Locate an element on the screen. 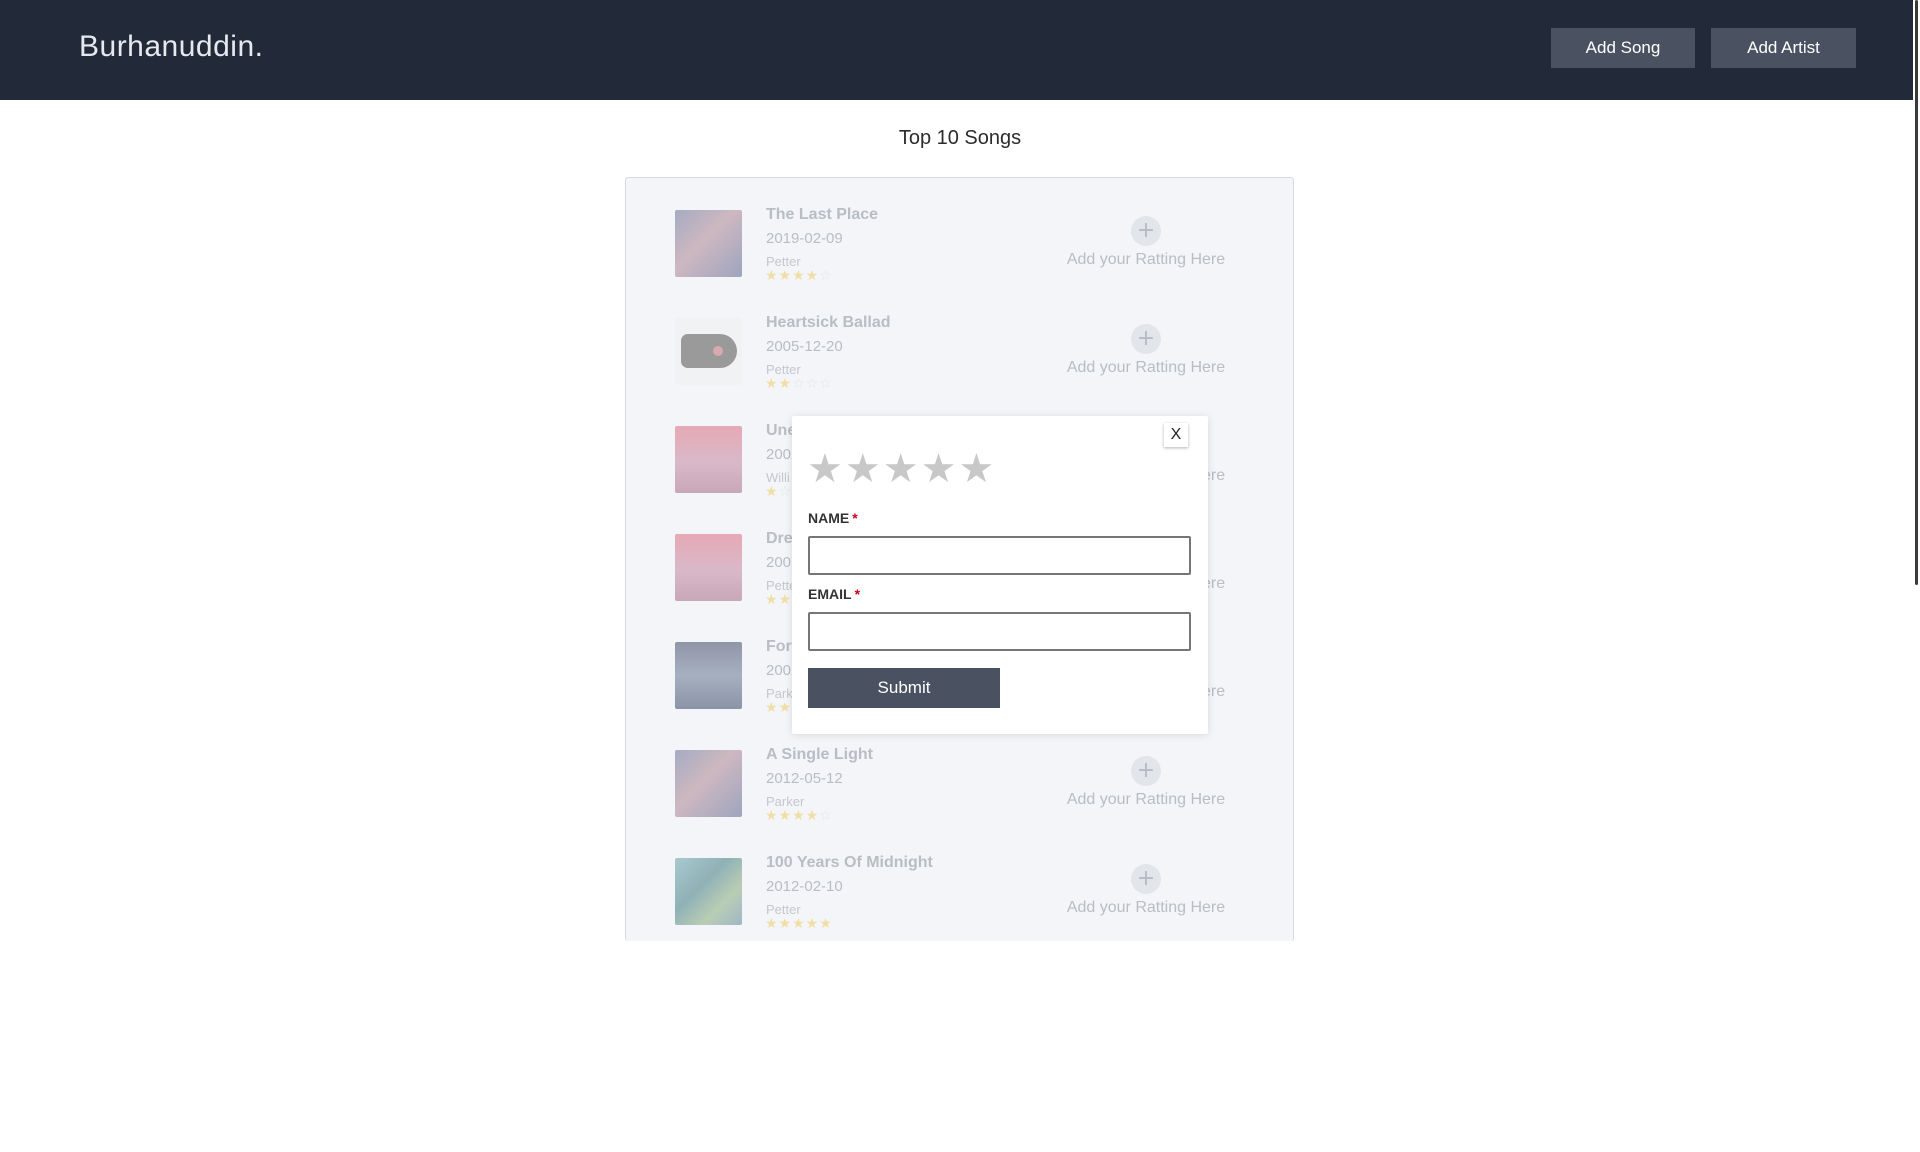 This screenshot has width=1920, height=1152. song-release-date: 2012-05-12 is located at coordinates (804, 778).